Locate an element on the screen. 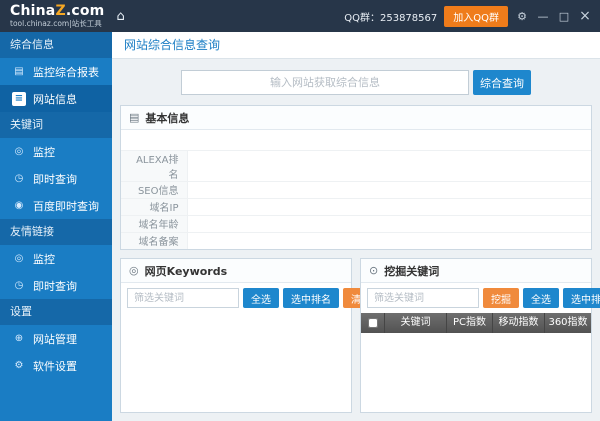 This screenshot has height=421, width=600. sidebar-section-friend-links: 友情链接 is located at coordinates (56, 232).